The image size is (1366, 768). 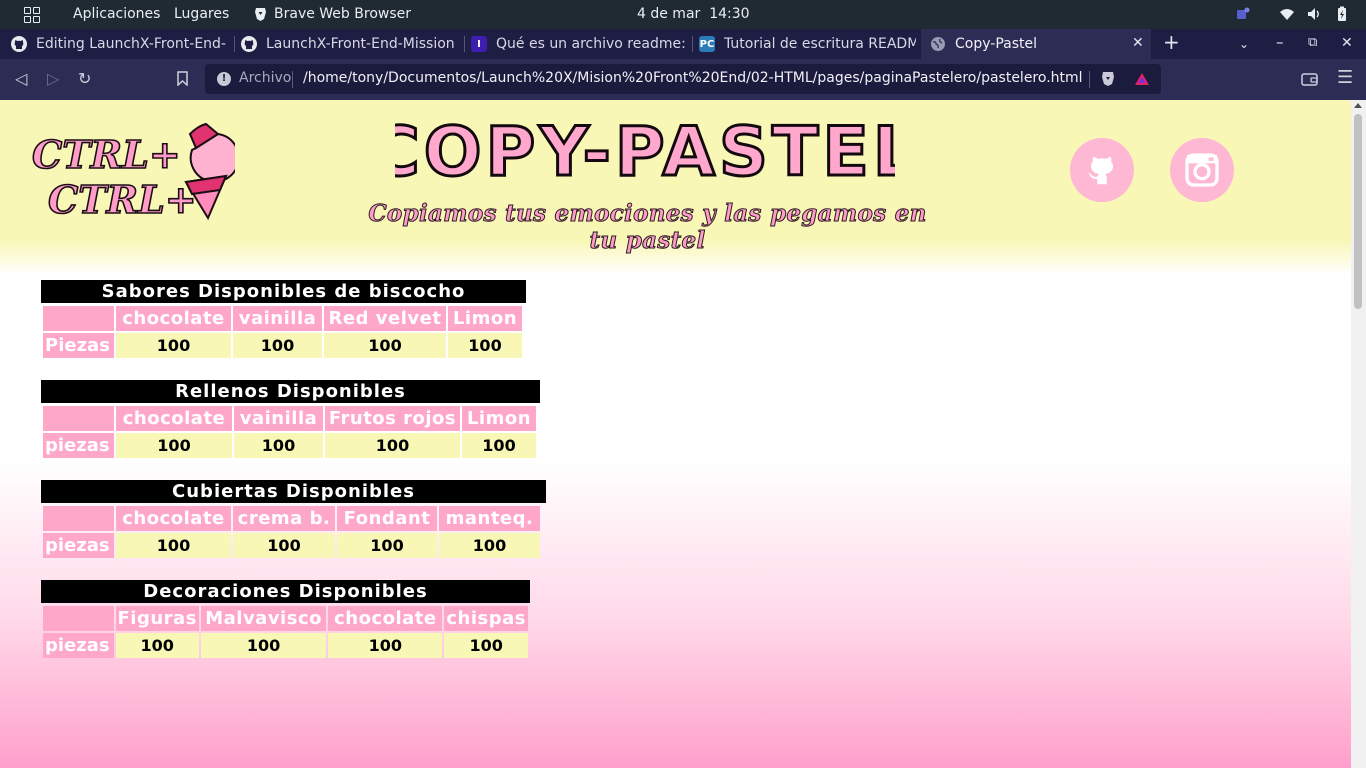 I want to click on table-caption: Sabores Disponibles de biscocho, so click(x=283, y=291).